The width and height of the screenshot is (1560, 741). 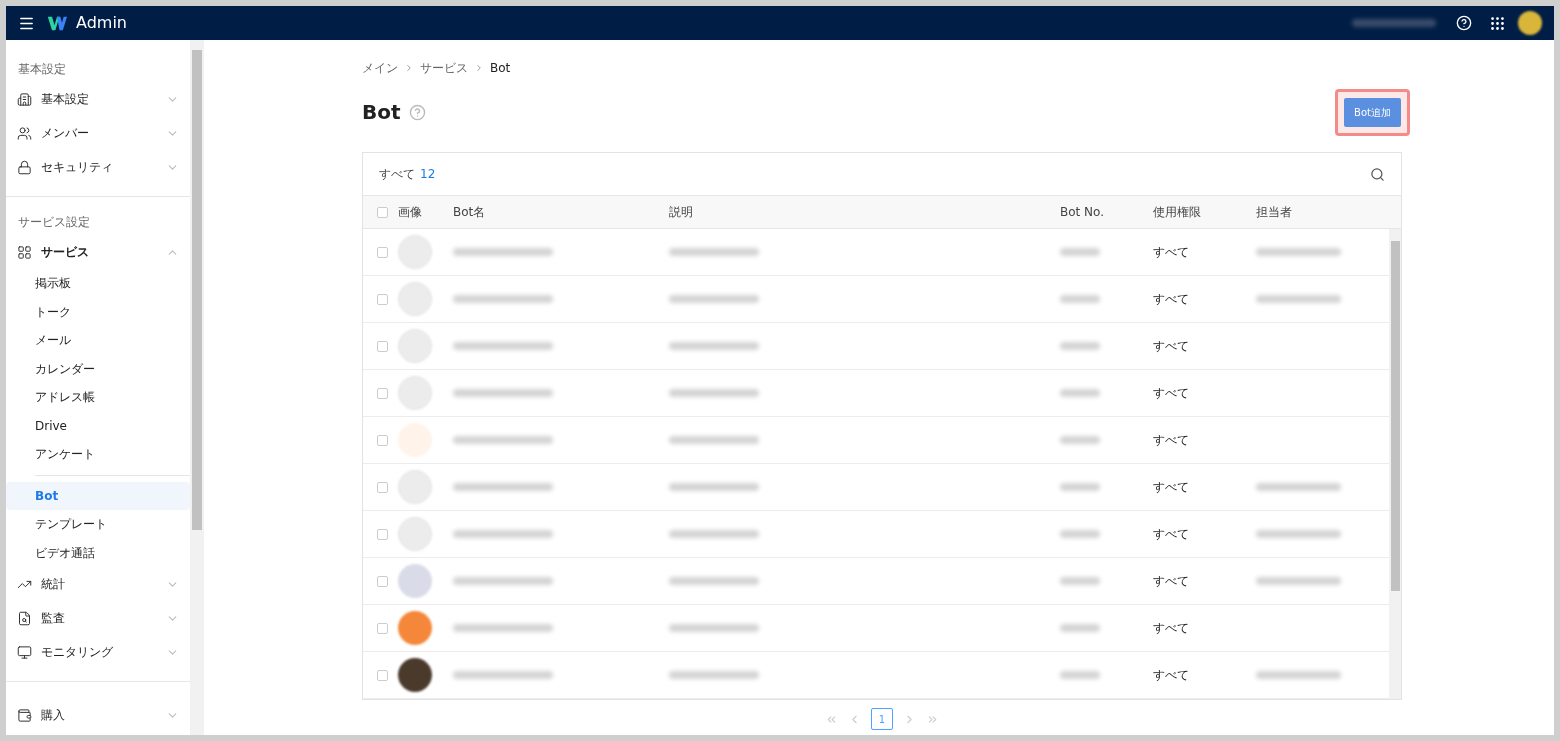 I want to click on sidebar-item: サービス, so click(x=98, y=252).